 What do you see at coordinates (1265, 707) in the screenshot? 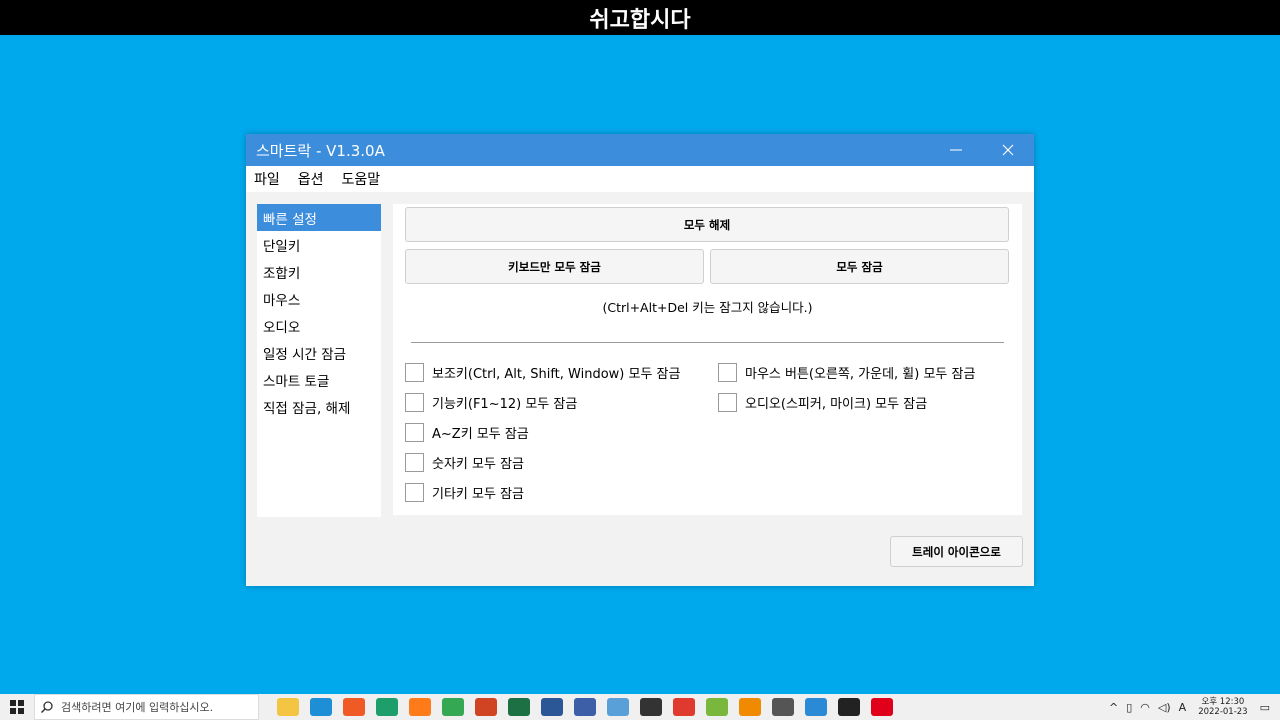
I see `notification-icon: ▭` at bounding box center [1265, 707].